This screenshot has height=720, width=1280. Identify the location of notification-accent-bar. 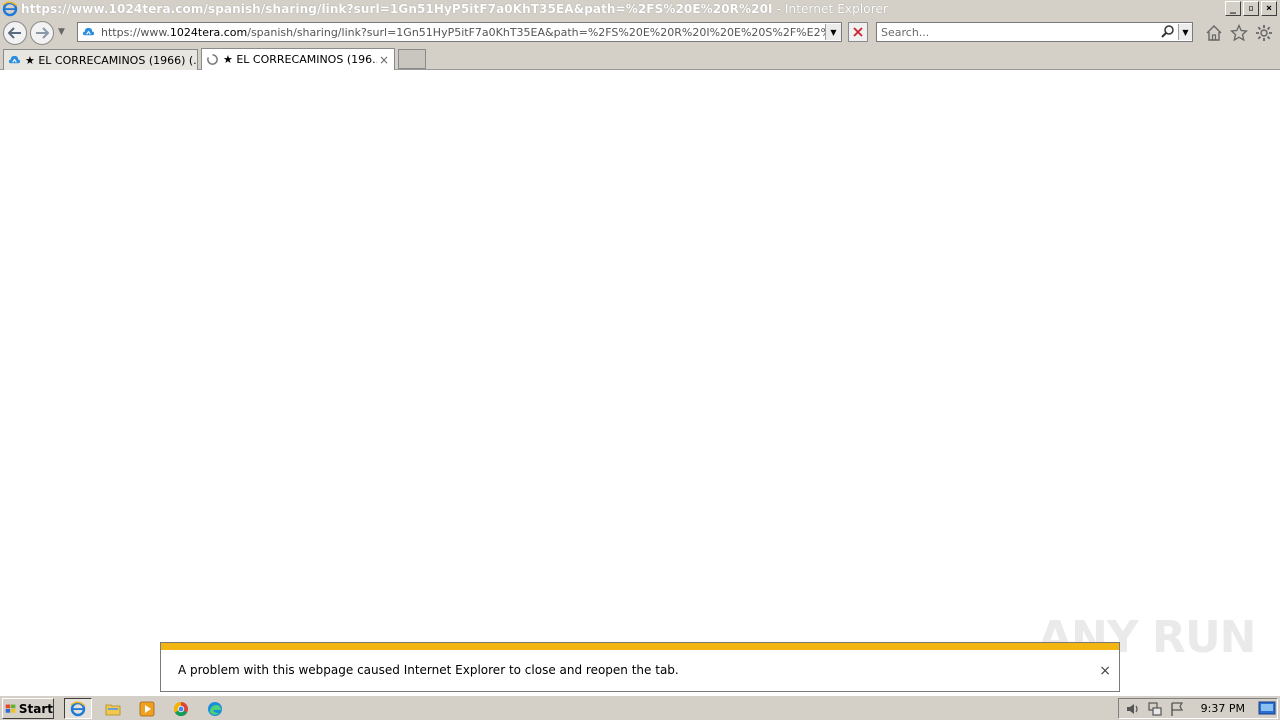
(640, 646).